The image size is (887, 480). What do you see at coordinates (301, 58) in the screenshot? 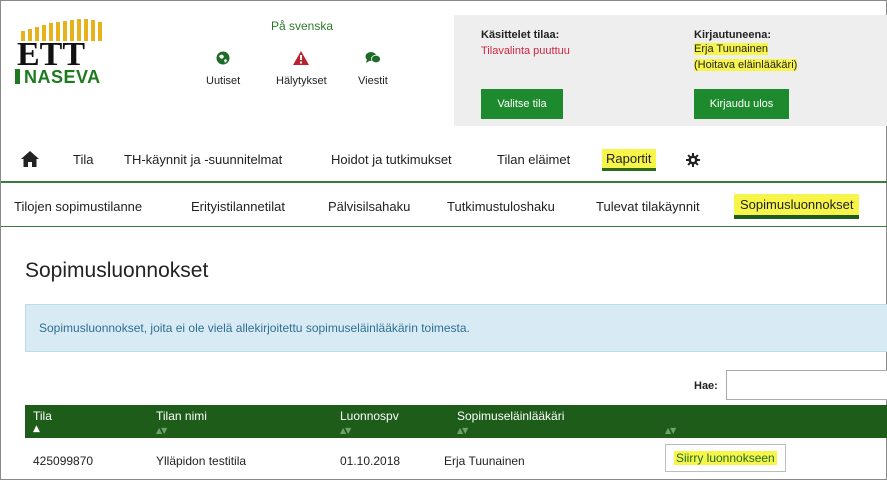
I see `warning-icon` at bounding box center [301, 58].